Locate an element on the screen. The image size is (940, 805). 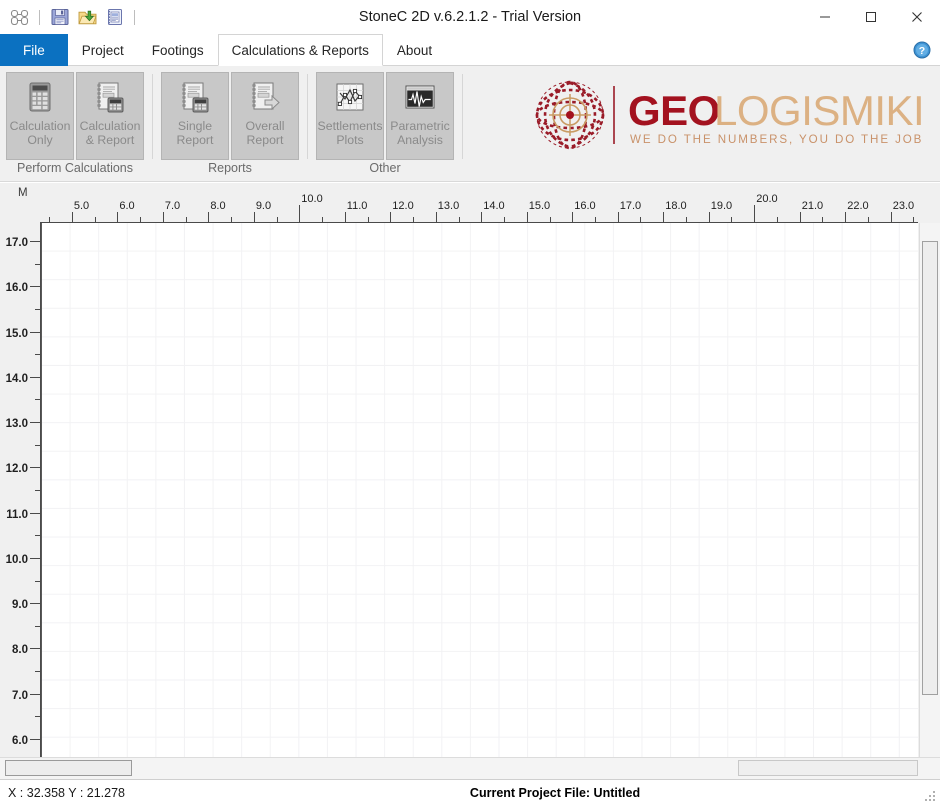
vruler-label: 16.0 is located at coordinates (16, 288).